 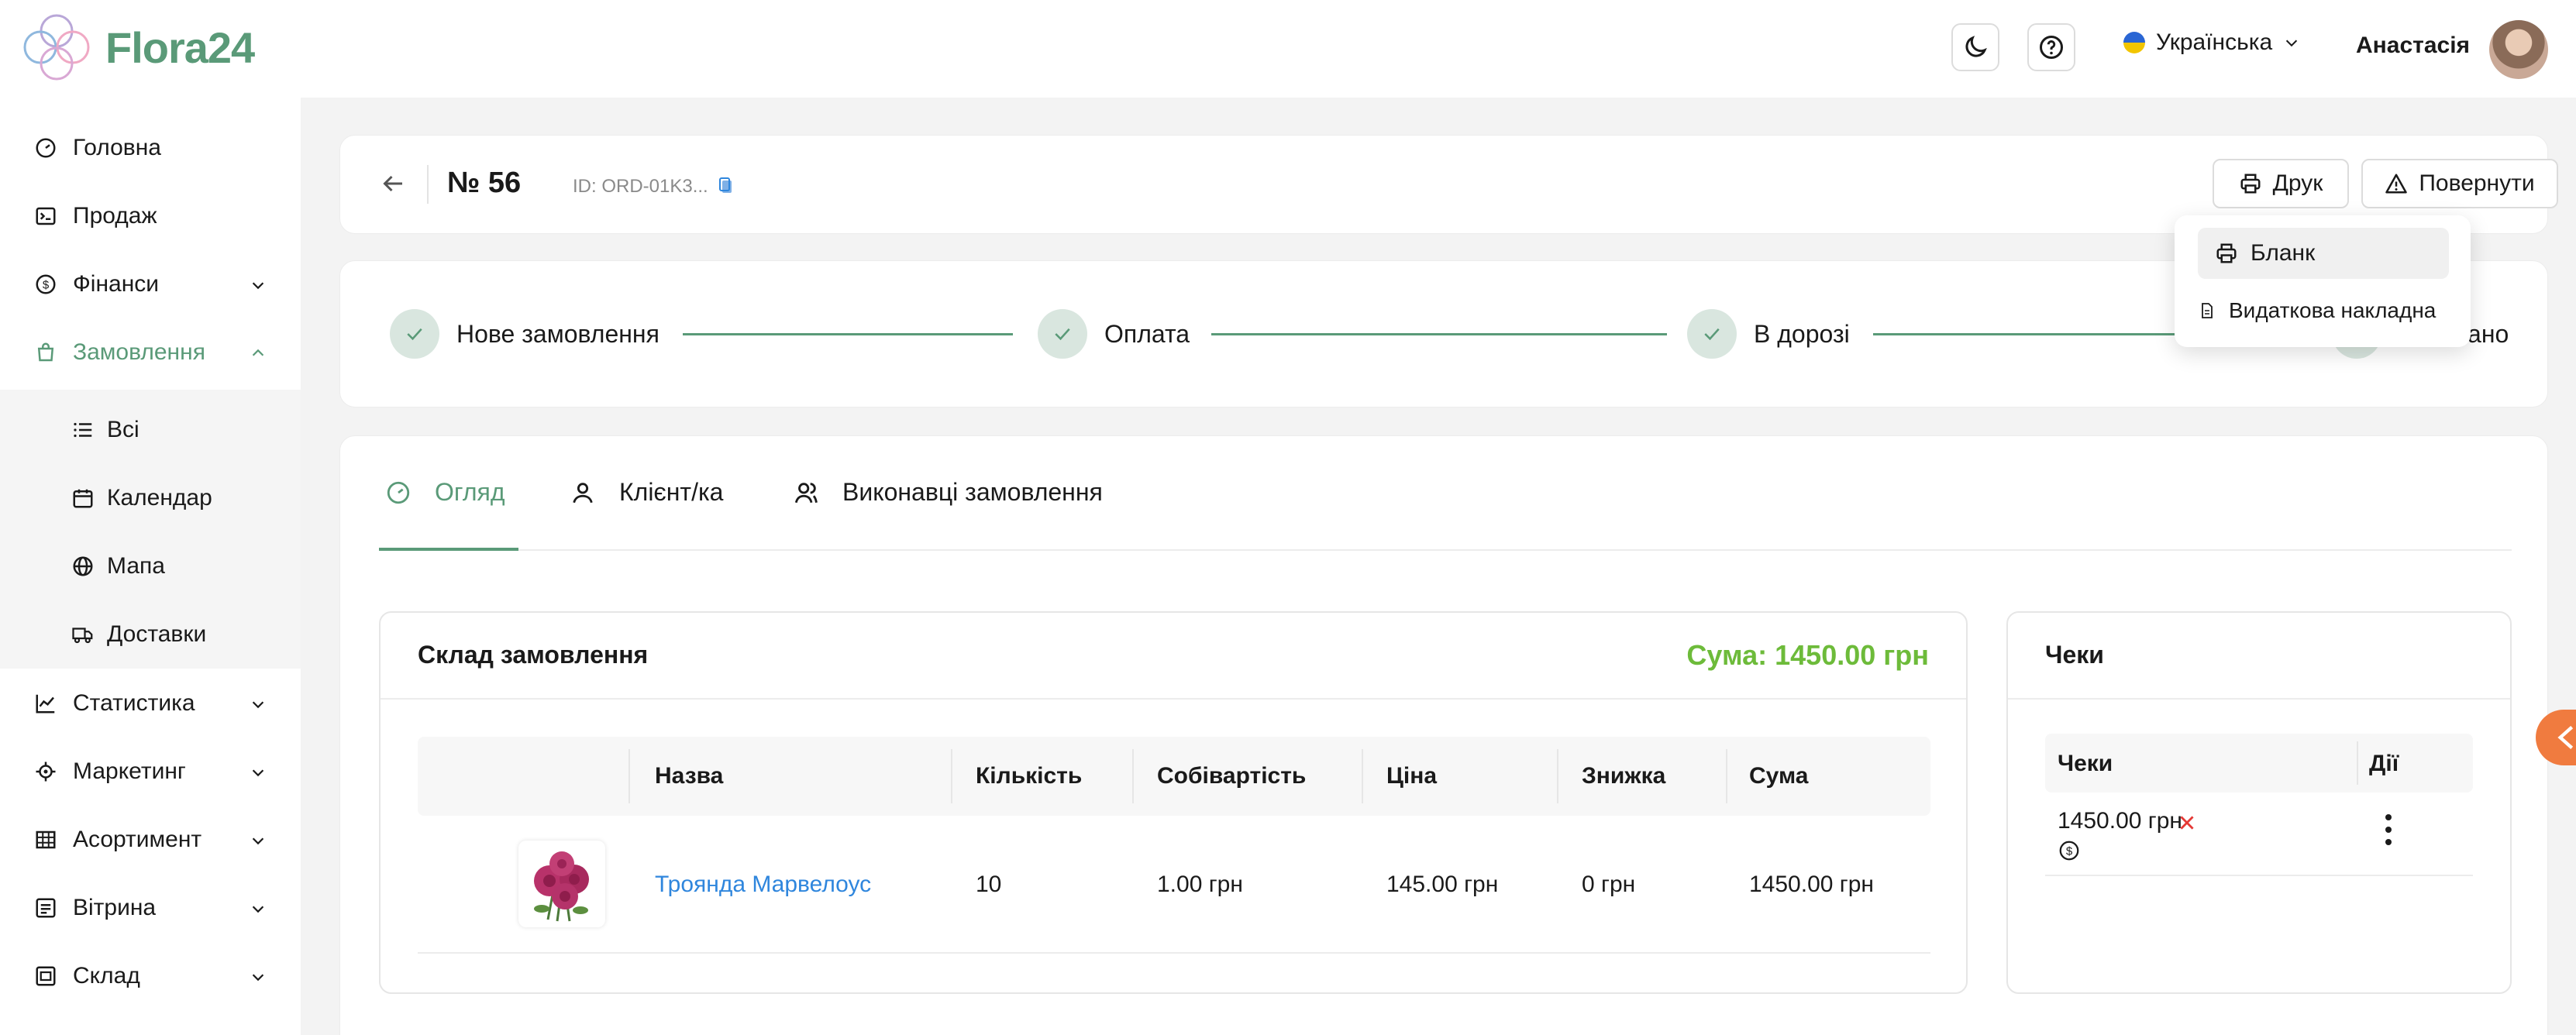 What do you see at coordinates (726, 186) in the screenshot?
I see `copy-icon` at bounding box center [726, 186].